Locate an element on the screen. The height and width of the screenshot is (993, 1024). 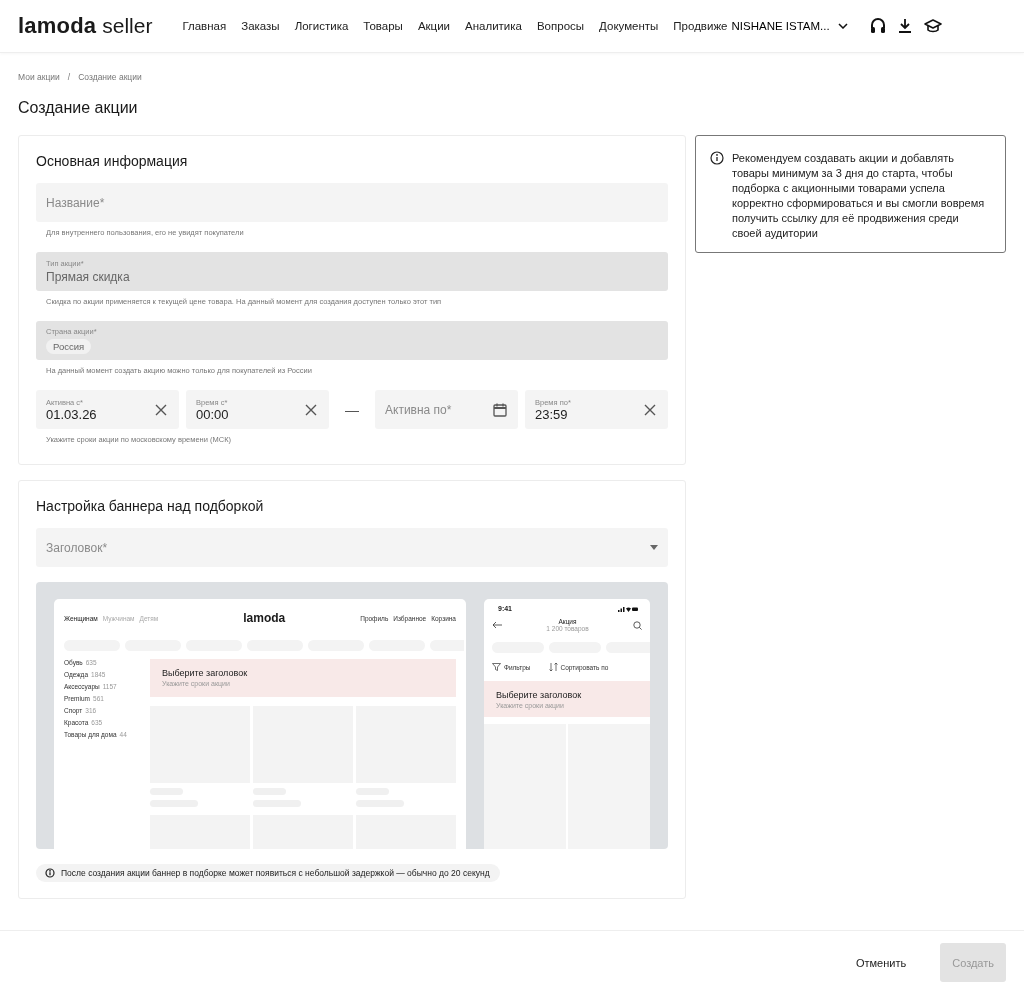
page-title: Создание акции is located at coordinates (78, 108).